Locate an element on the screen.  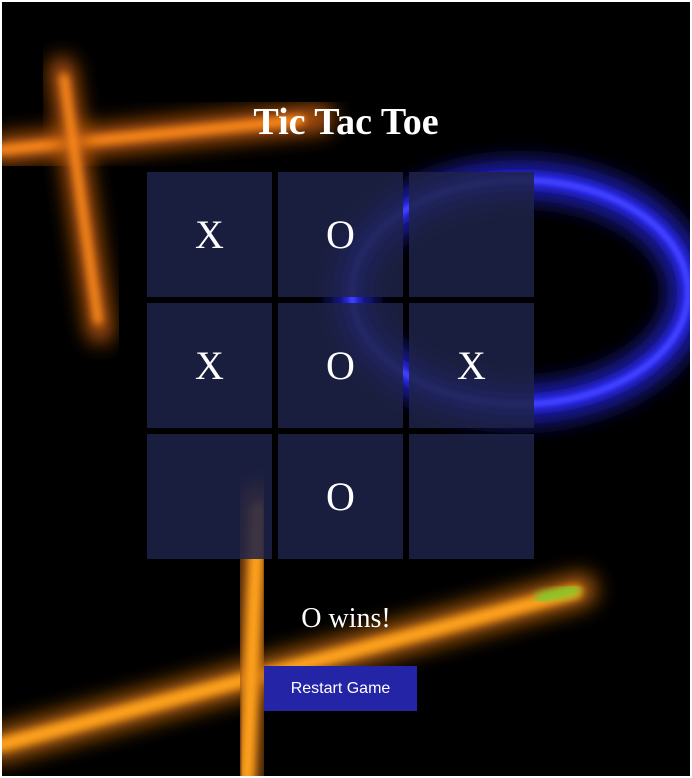
board-cell-1: X is located at coordinates (209, 234).